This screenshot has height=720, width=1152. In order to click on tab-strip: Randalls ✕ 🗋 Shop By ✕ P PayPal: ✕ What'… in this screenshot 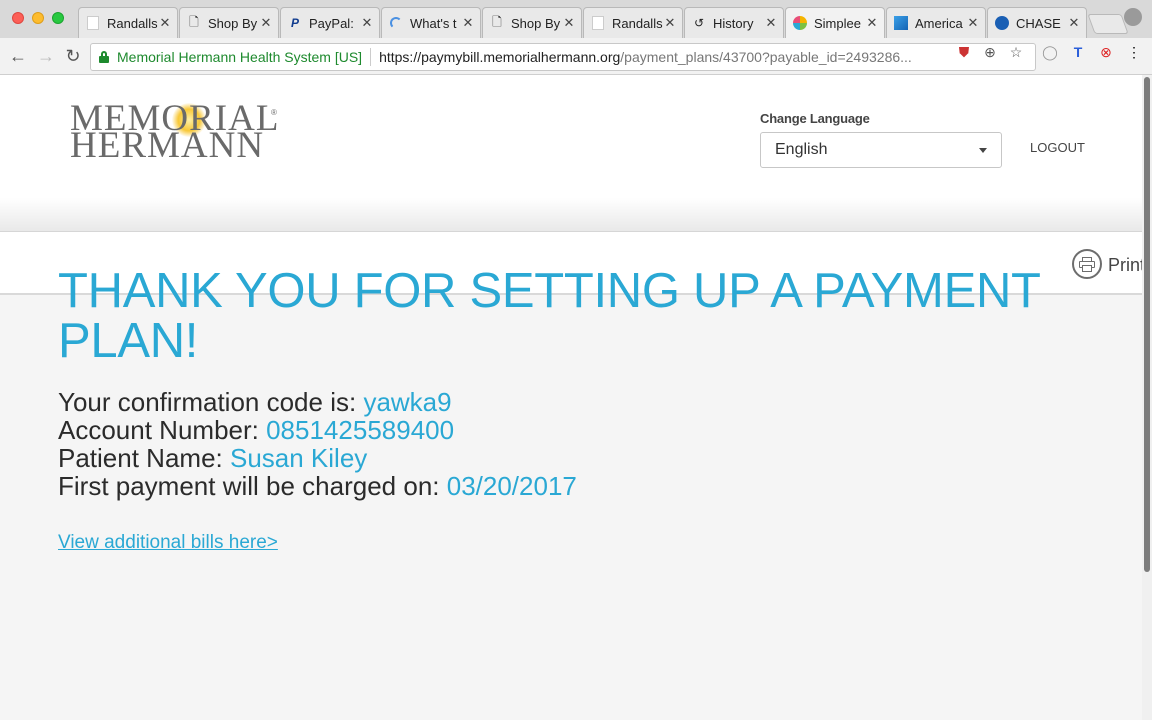, I will do `click(603, 22)`.